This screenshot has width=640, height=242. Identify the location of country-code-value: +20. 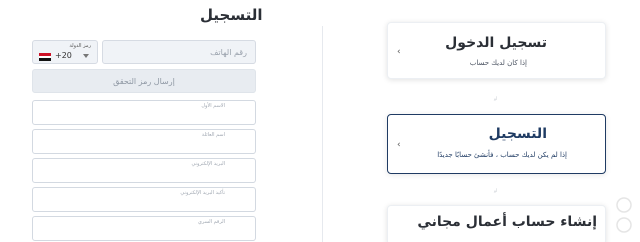
(63, 55).